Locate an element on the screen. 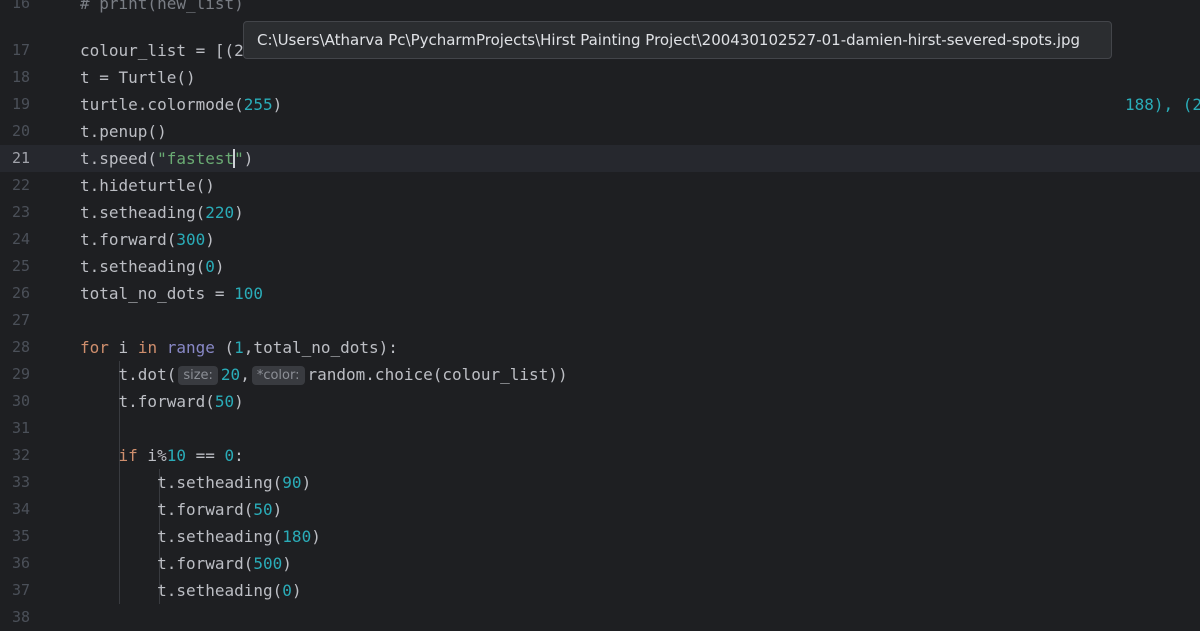  line-number: 20 is located at coordinates (21, 131).